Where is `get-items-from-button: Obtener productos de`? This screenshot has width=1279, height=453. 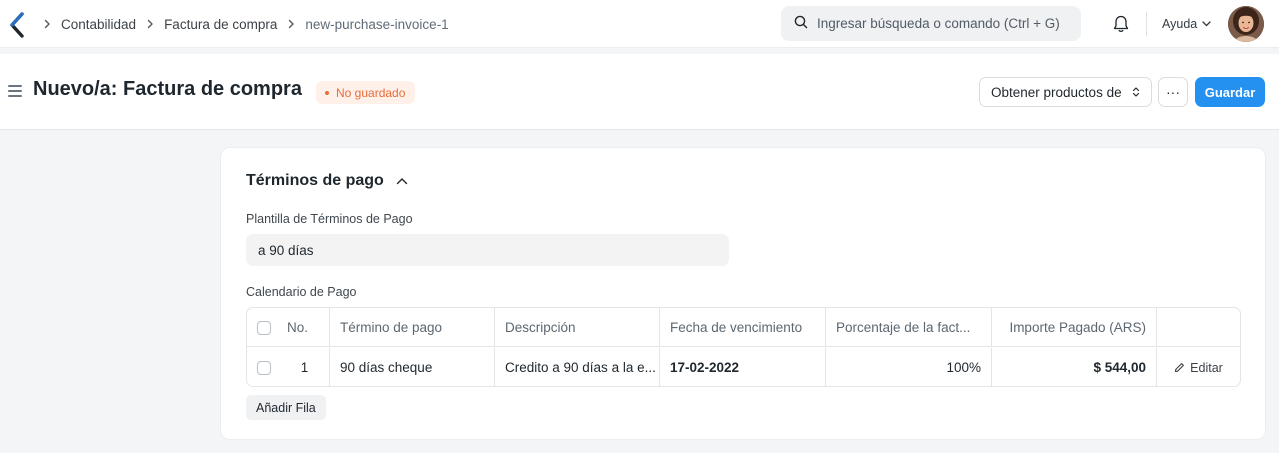 get-items-from-button: Obtener productos de is located at coordinates (1065, 92).